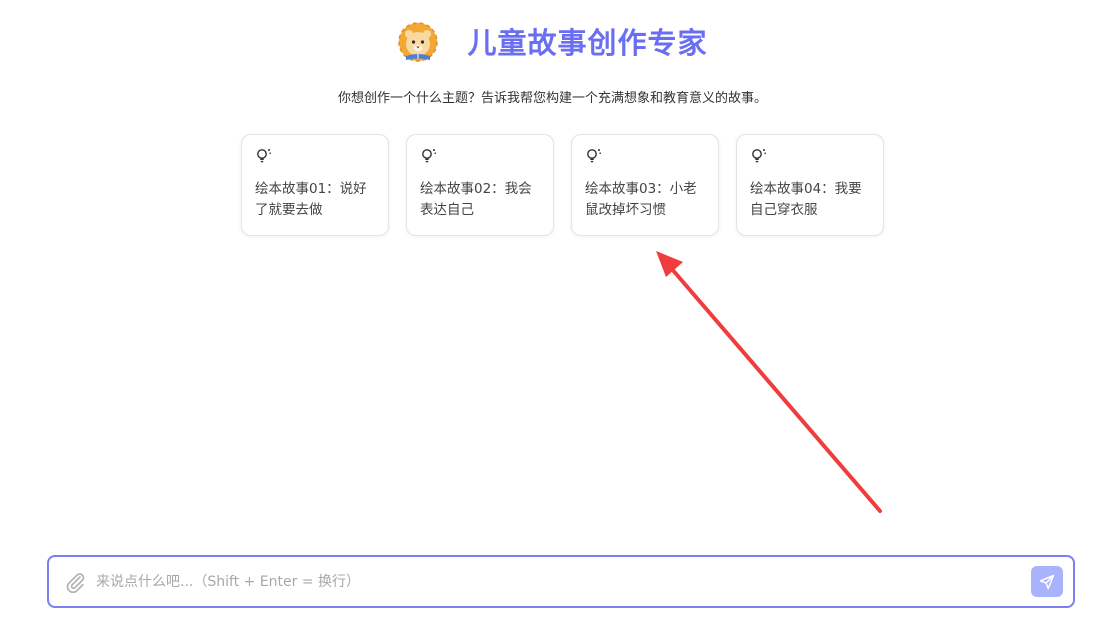  I want to click on send-icon, so click(1047, 581).